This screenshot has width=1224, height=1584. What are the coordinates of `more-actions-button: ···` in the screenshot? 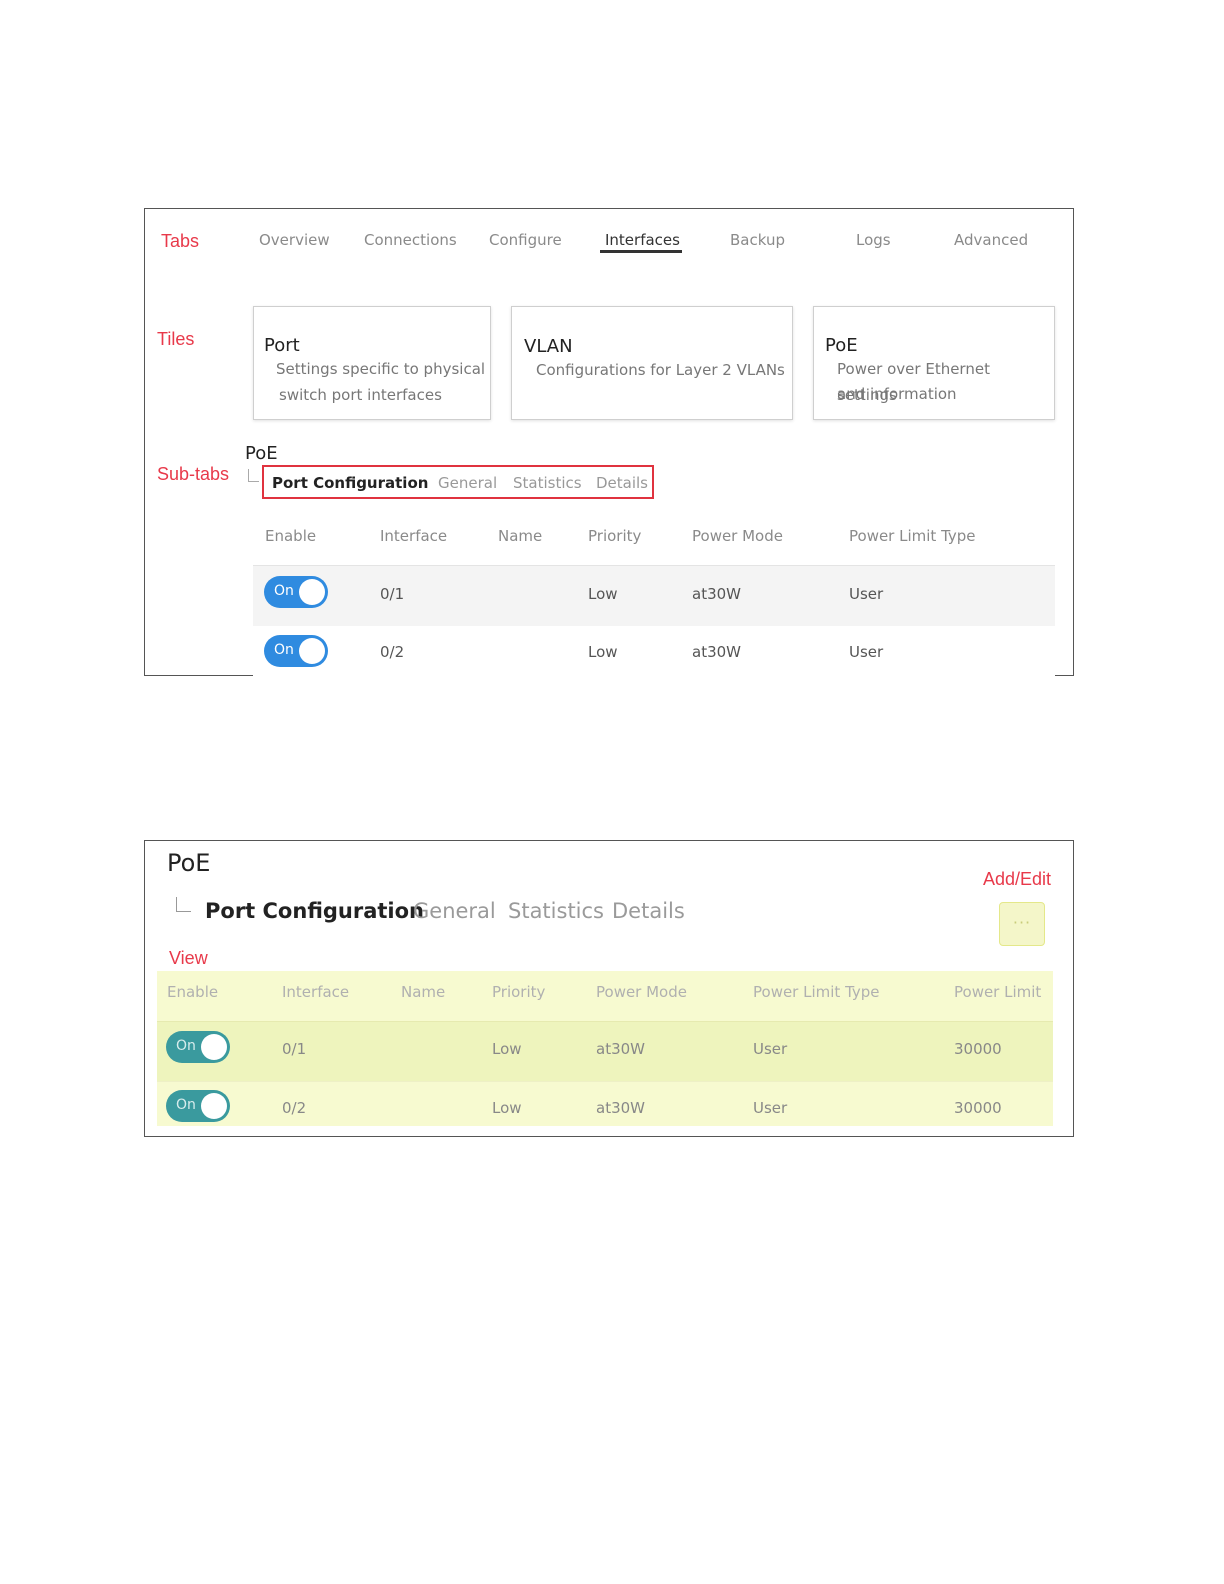 It's located at (1022, 924).